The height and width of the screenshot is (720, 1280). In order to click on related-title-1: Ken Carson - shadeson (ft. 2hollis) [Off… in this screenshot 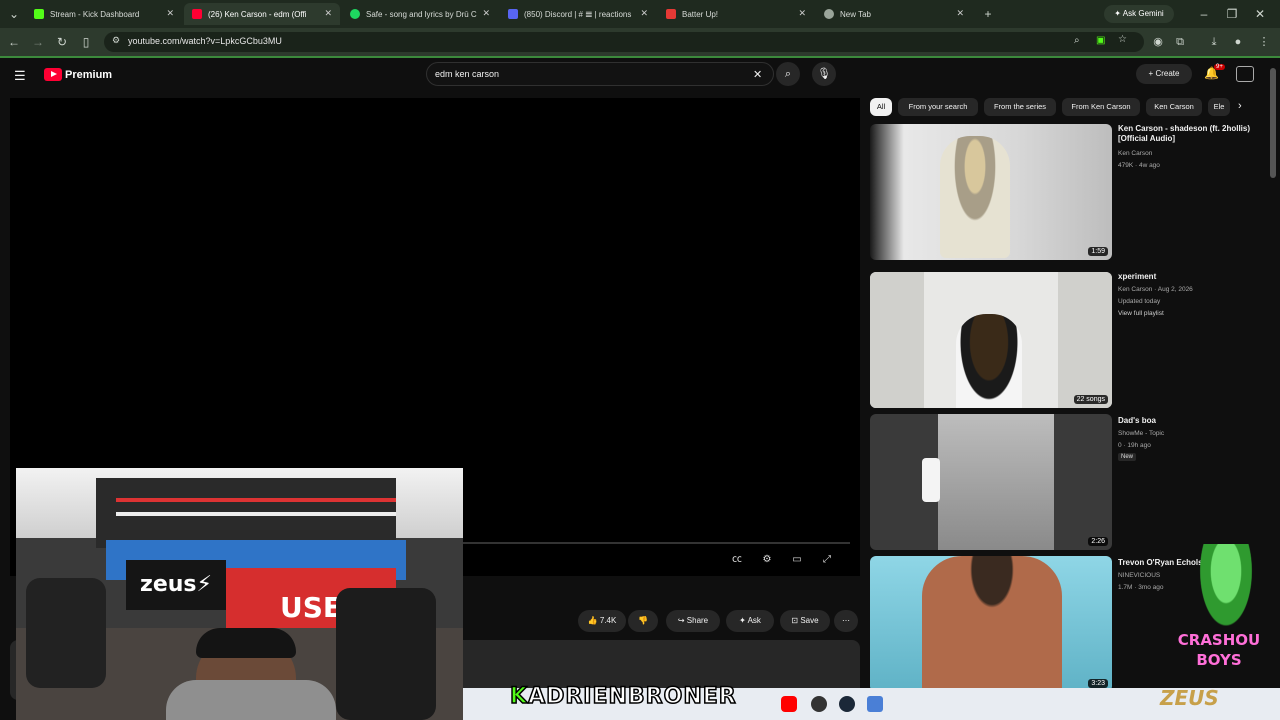, I will do `click(1188, 134)`.